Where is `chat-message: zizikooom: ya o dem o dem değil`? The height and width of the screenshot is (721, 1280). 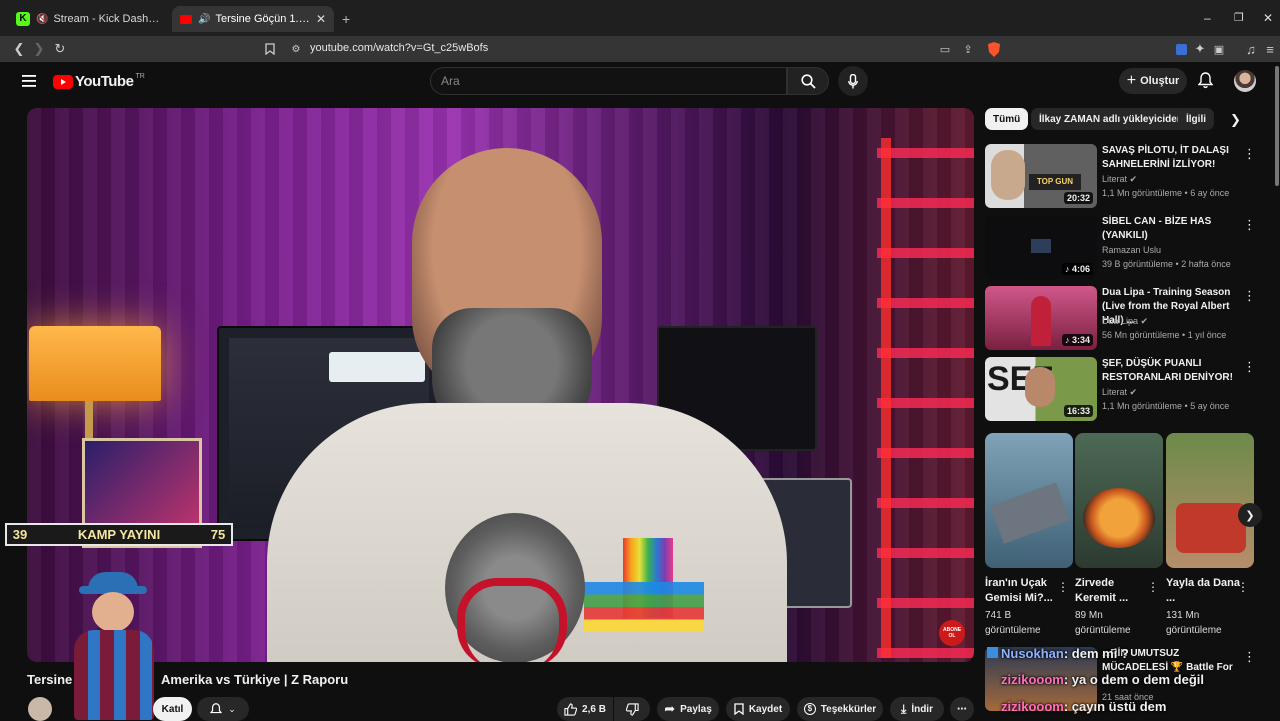
chat-message: zizikooom: ya o dem o dem değil is located at coordinates (1102, 679).